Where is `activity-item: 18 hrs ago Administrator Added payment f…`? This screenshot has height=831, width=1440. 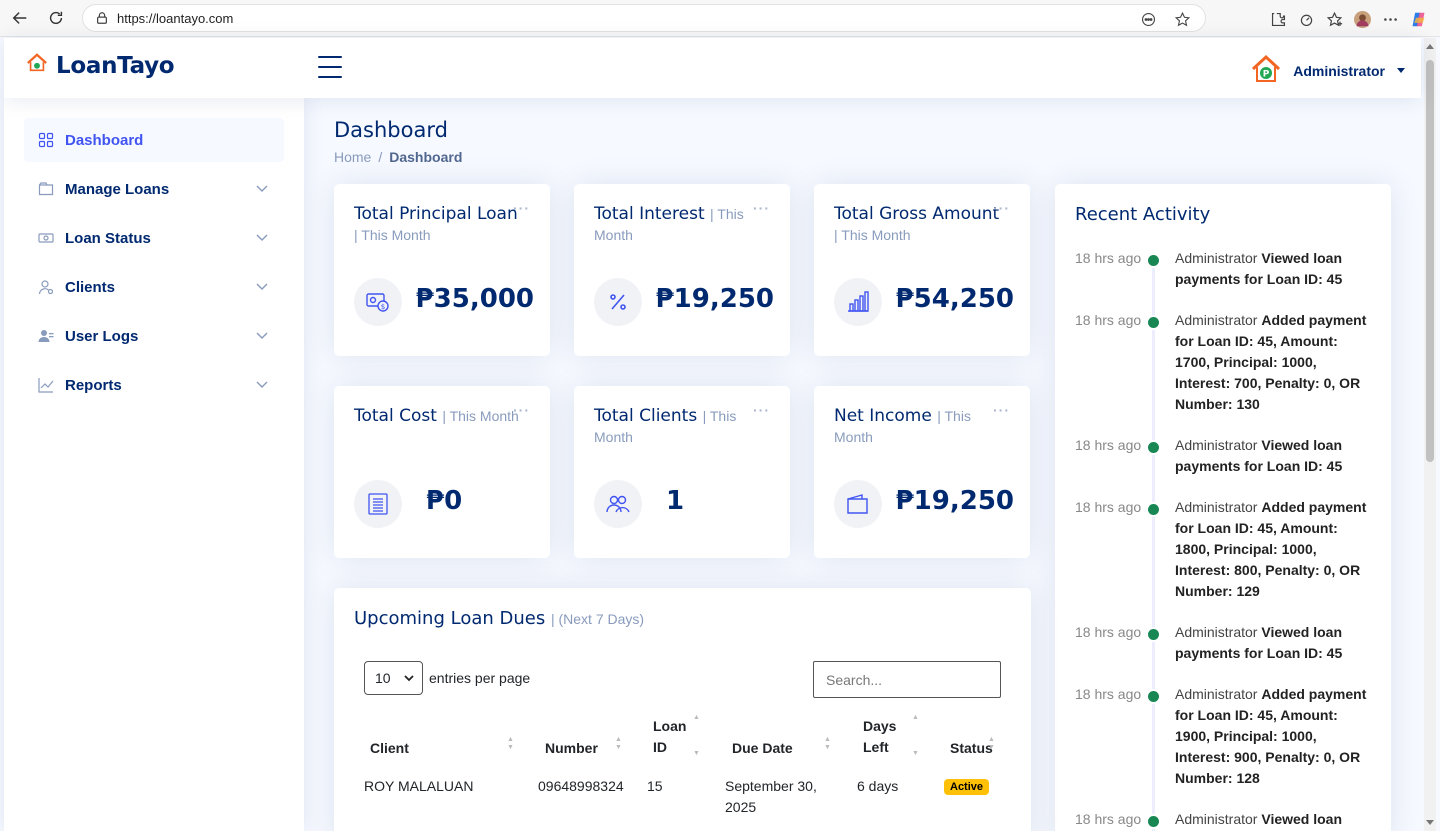
activity-item: 18 hrs ago Administrator Added payment f… is located at coordinates (1225, 549).